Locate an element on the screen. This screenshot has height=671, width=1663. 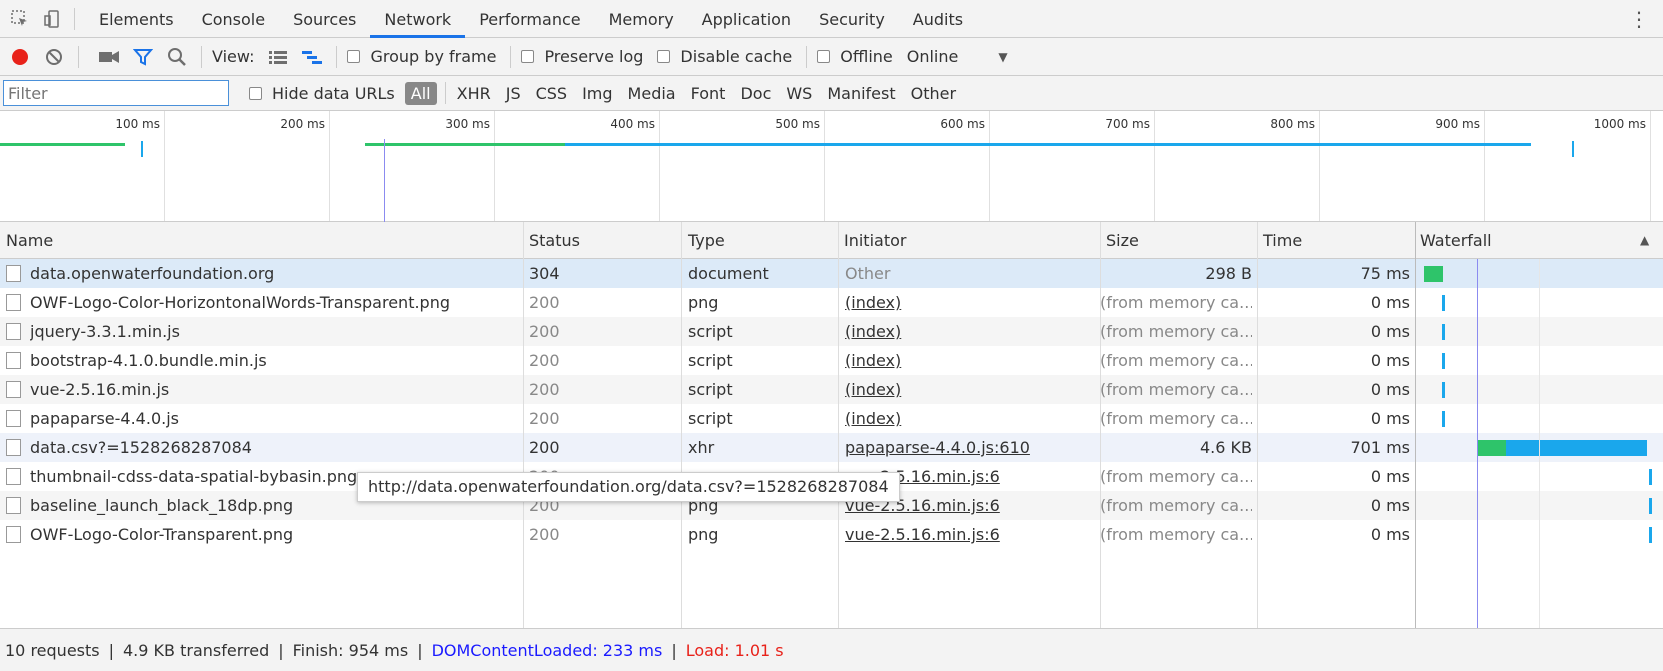
column-header-initiator: Initiator is located at coordinates (872, 240).